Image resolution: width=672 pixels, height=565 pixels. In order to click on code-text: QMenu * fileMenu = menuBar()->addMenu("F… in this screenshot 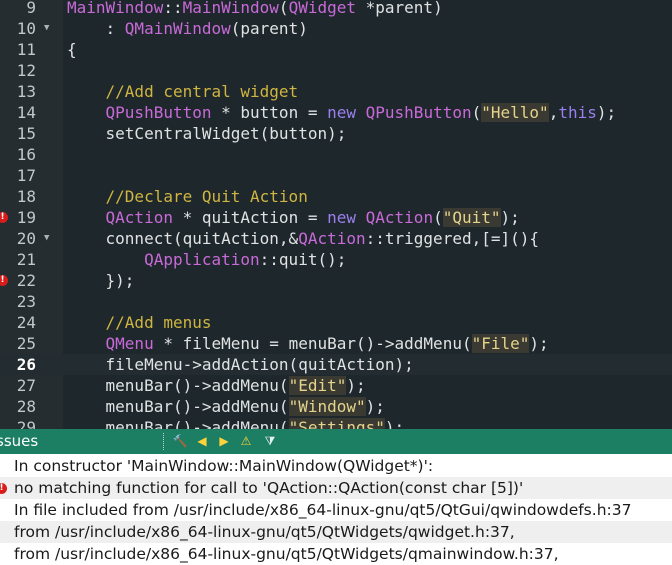, I will do `click(308, 343)`.